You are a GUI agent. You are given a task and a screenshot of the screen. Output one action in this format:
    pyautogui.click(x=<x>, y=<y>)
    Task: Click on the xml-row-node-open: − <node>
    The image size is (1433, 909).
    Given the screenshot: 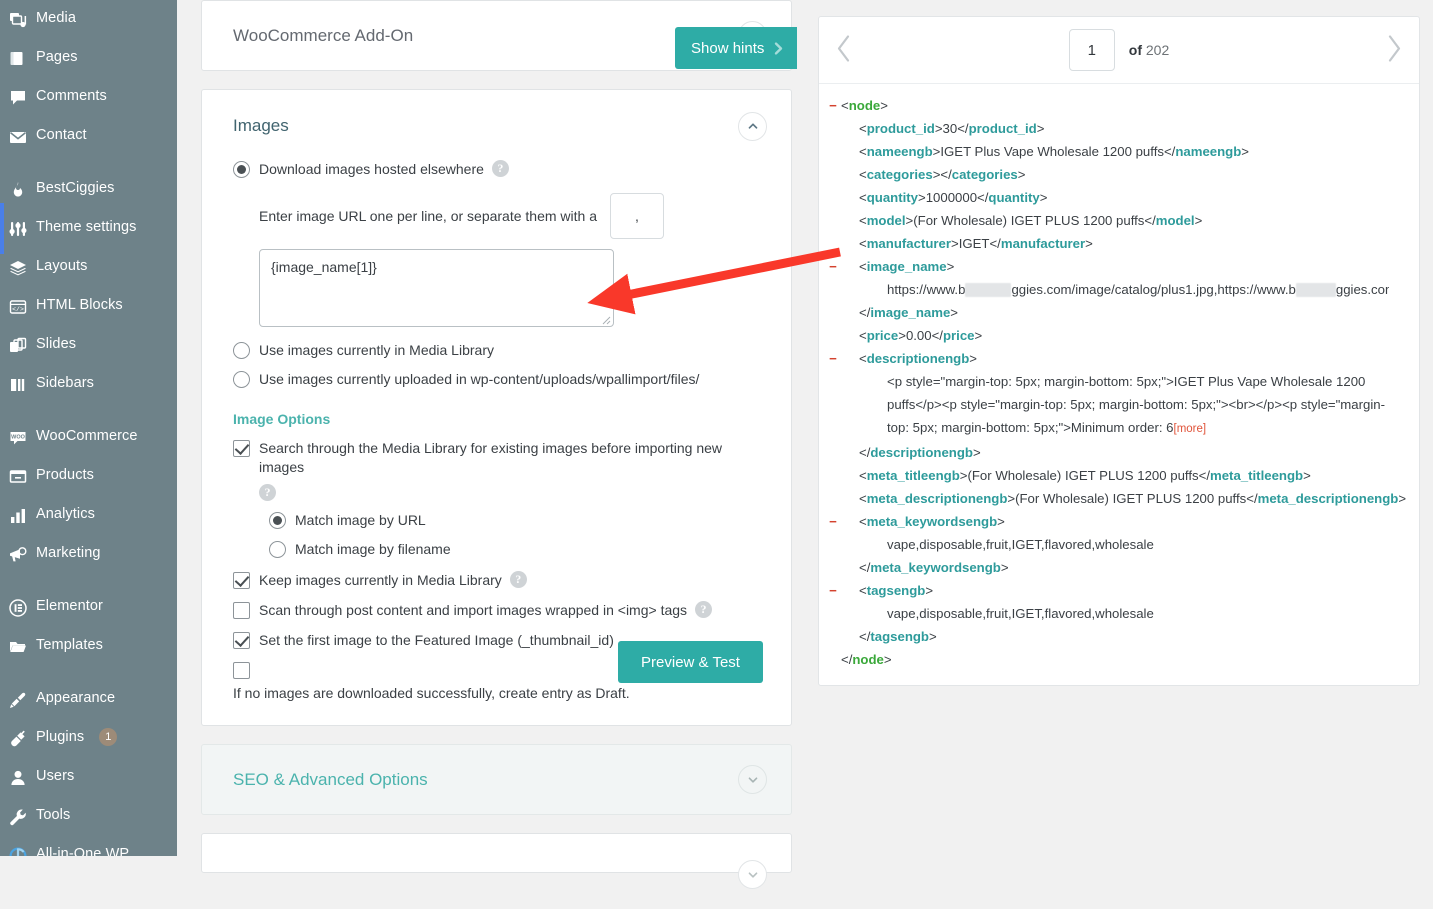 What is the action you would take?
    pyautogui.click(x=1116, y=105)
    